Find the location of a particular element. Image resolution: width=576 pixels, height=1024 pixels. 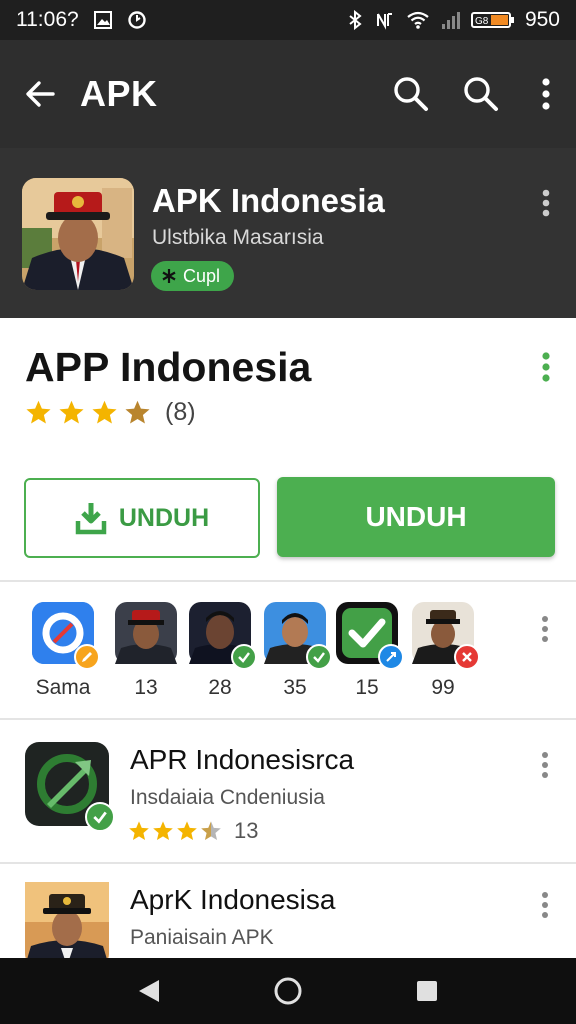

app-bar-title: APK is located at coordinates (119, 93).